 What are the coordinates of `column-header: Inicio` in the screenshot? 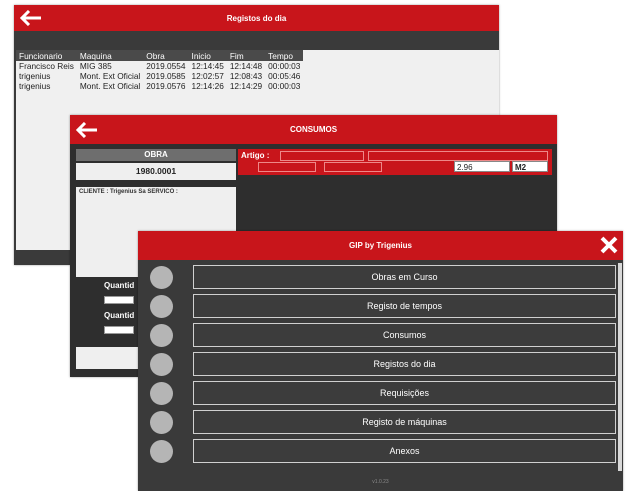 It's located at (207, 55).